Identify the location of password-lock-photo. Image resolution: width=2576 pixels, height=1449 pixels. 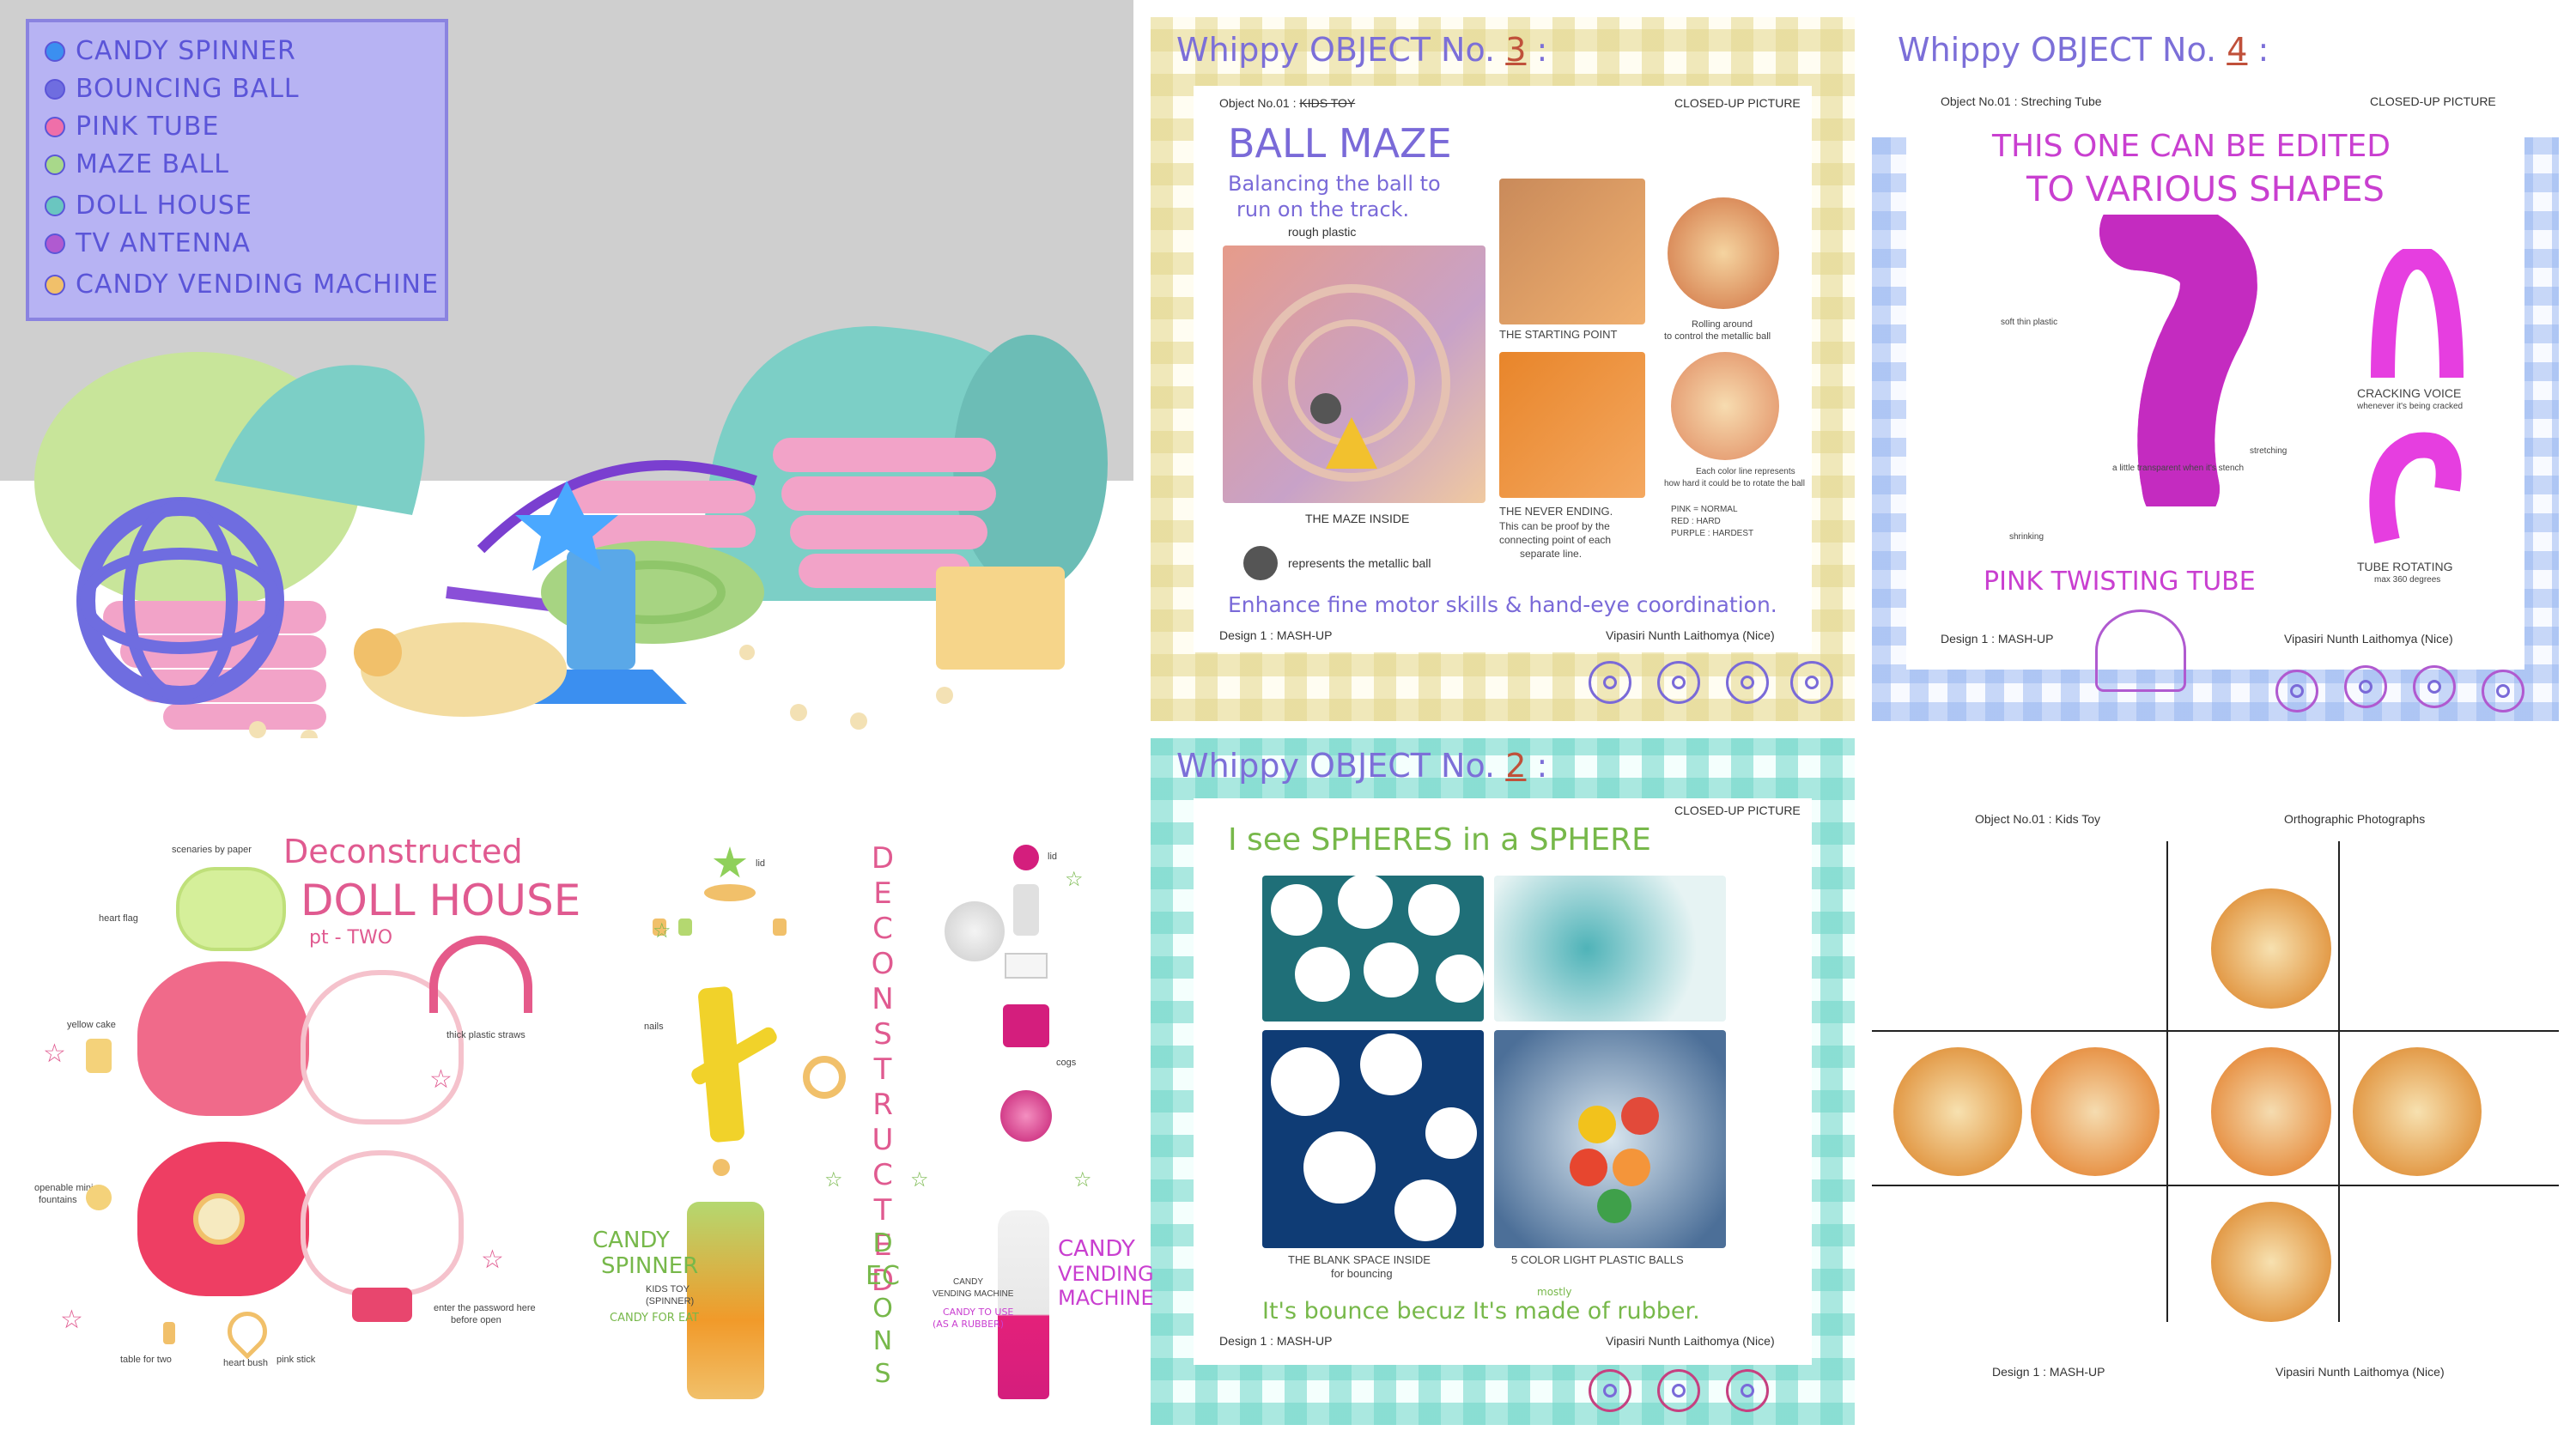
(382, 1305).